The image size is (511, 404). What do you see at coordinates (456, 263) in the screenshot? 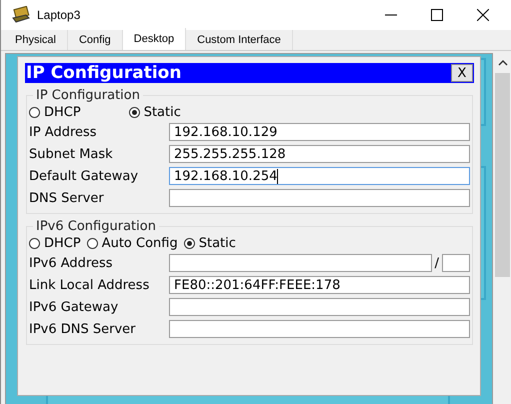
I see `prefix-field` at bounding box center [456, 263].